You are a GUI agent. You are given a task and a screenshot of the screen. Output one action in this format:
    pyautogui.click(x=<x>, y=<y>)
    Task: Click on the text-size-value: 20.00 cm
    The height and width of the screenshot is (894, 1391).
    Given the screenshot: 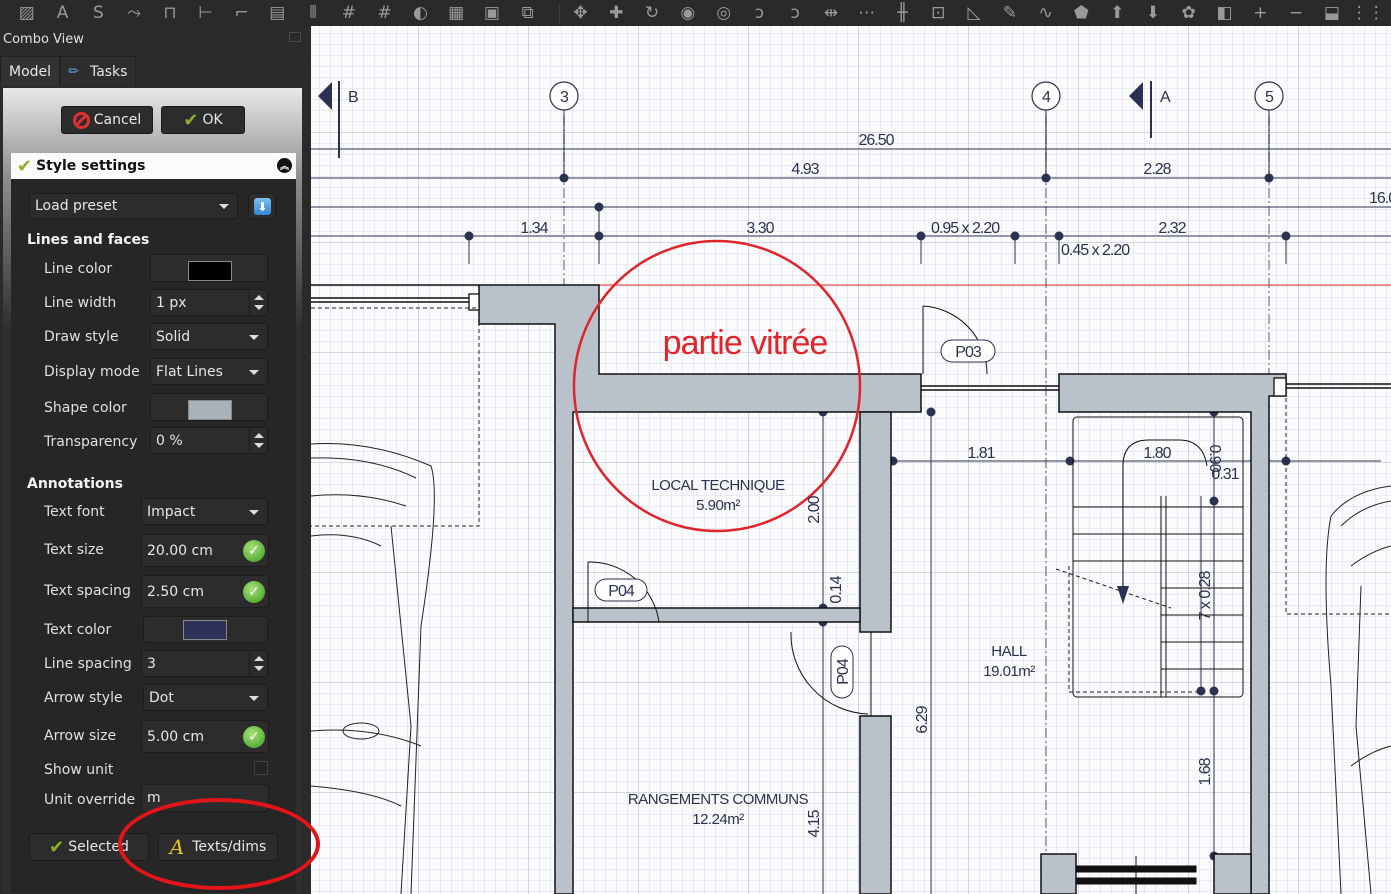 What is the action you would take?
    pyautogui.click(x=180, y=550)
    